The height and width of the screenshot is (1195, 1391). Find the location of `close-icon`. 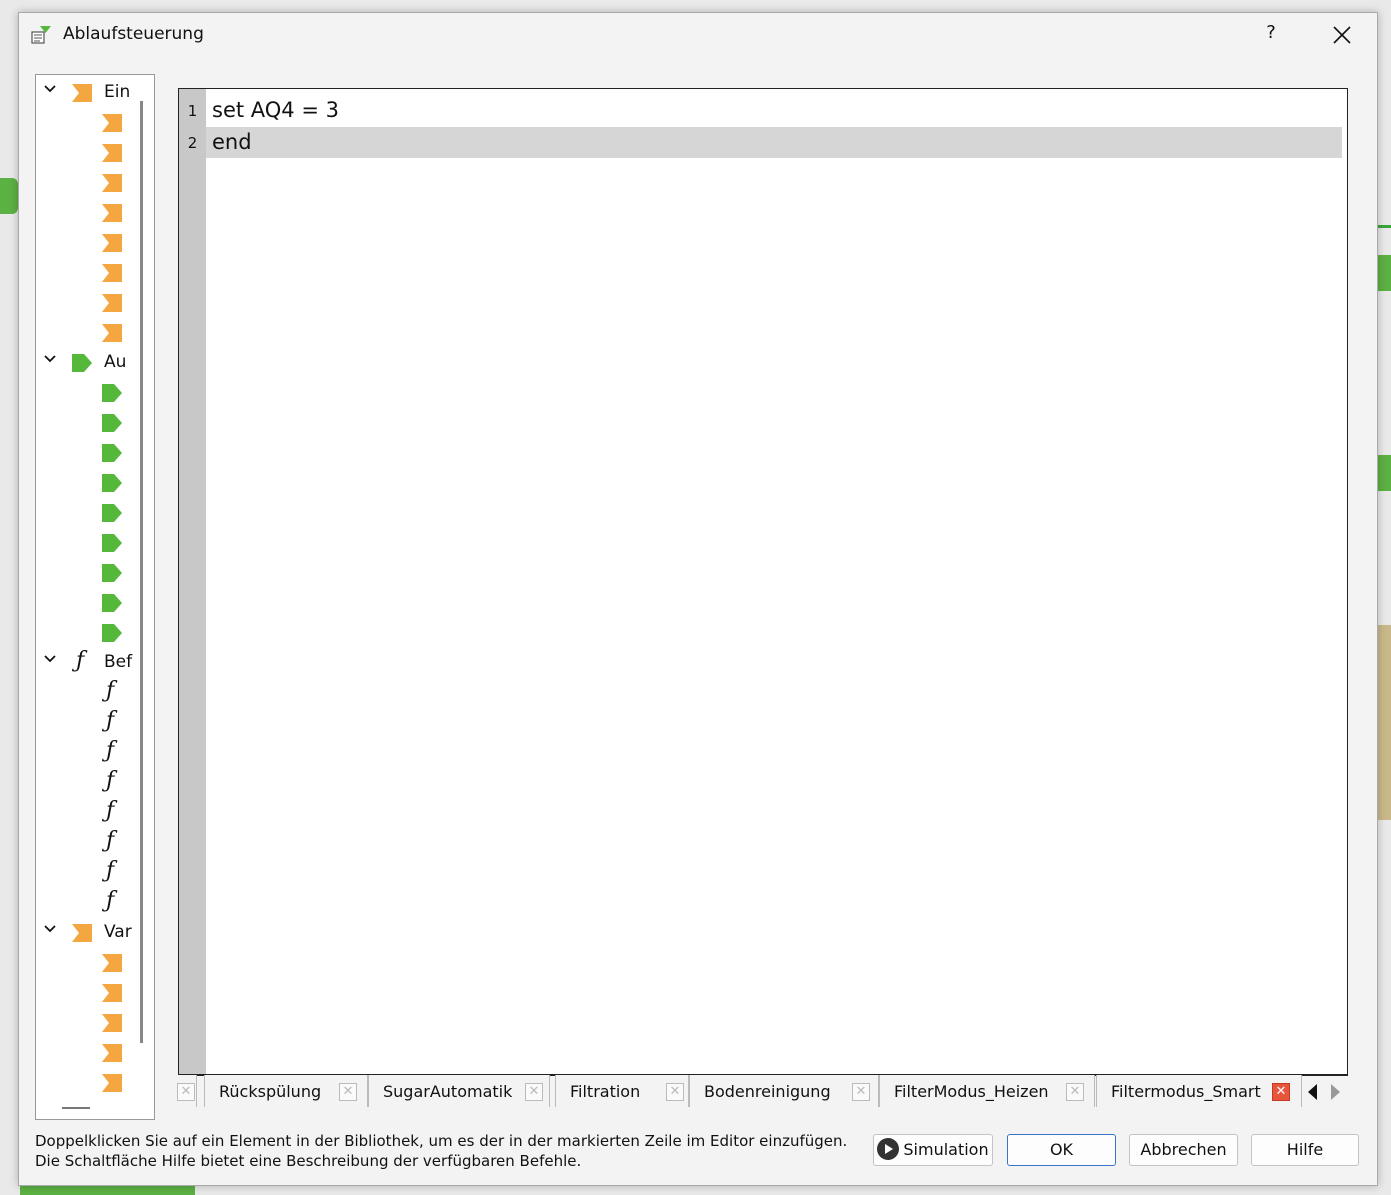

close-icon is located at coordinates (1342, 35).